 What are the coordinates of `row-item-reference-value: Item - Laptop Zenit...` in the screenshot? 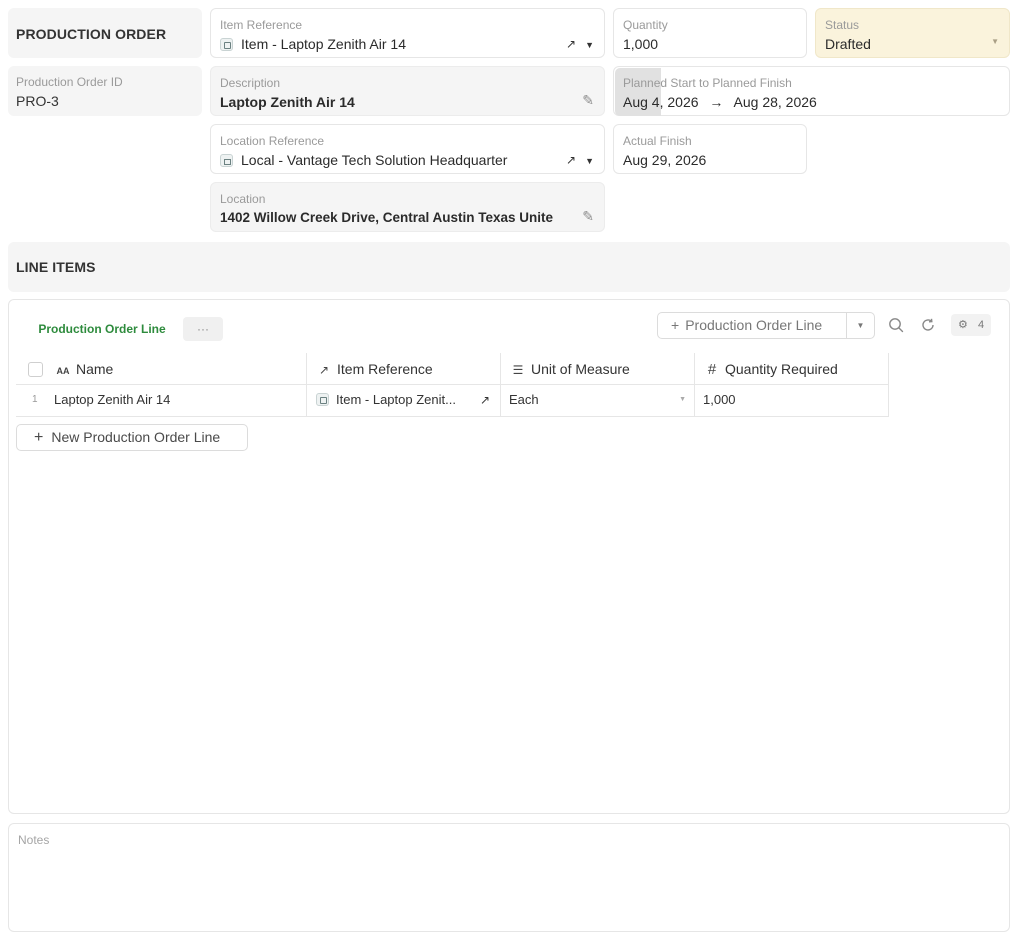 It's located at (396, 399).